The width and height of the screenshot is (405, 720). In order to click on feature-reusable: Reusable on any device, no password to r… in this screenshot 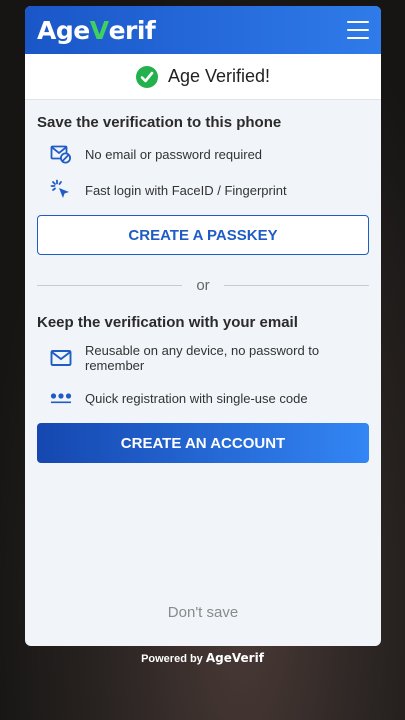, I will do `click(203, 358)`.